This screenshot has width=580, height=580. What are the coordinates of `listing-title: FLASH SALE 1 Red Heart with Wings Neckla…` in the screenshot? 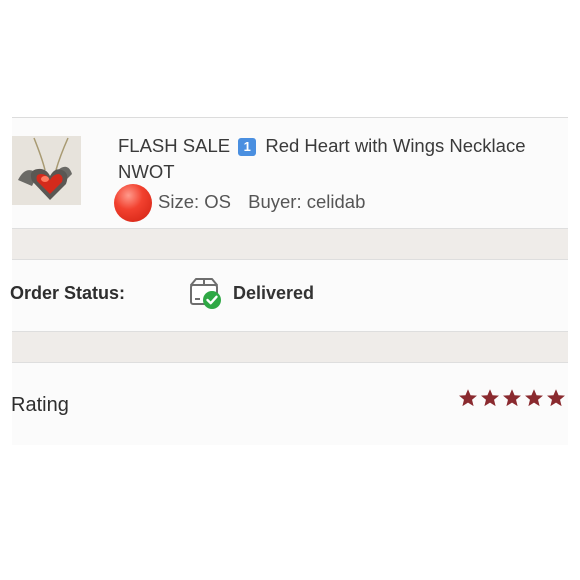 It's located at (338, 159).